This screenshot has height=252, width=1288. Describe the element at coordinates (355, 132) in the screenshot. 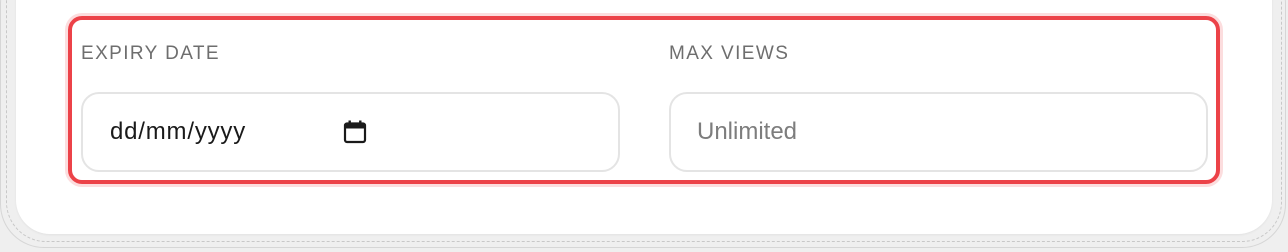

I see `calendar-icon` at that location.